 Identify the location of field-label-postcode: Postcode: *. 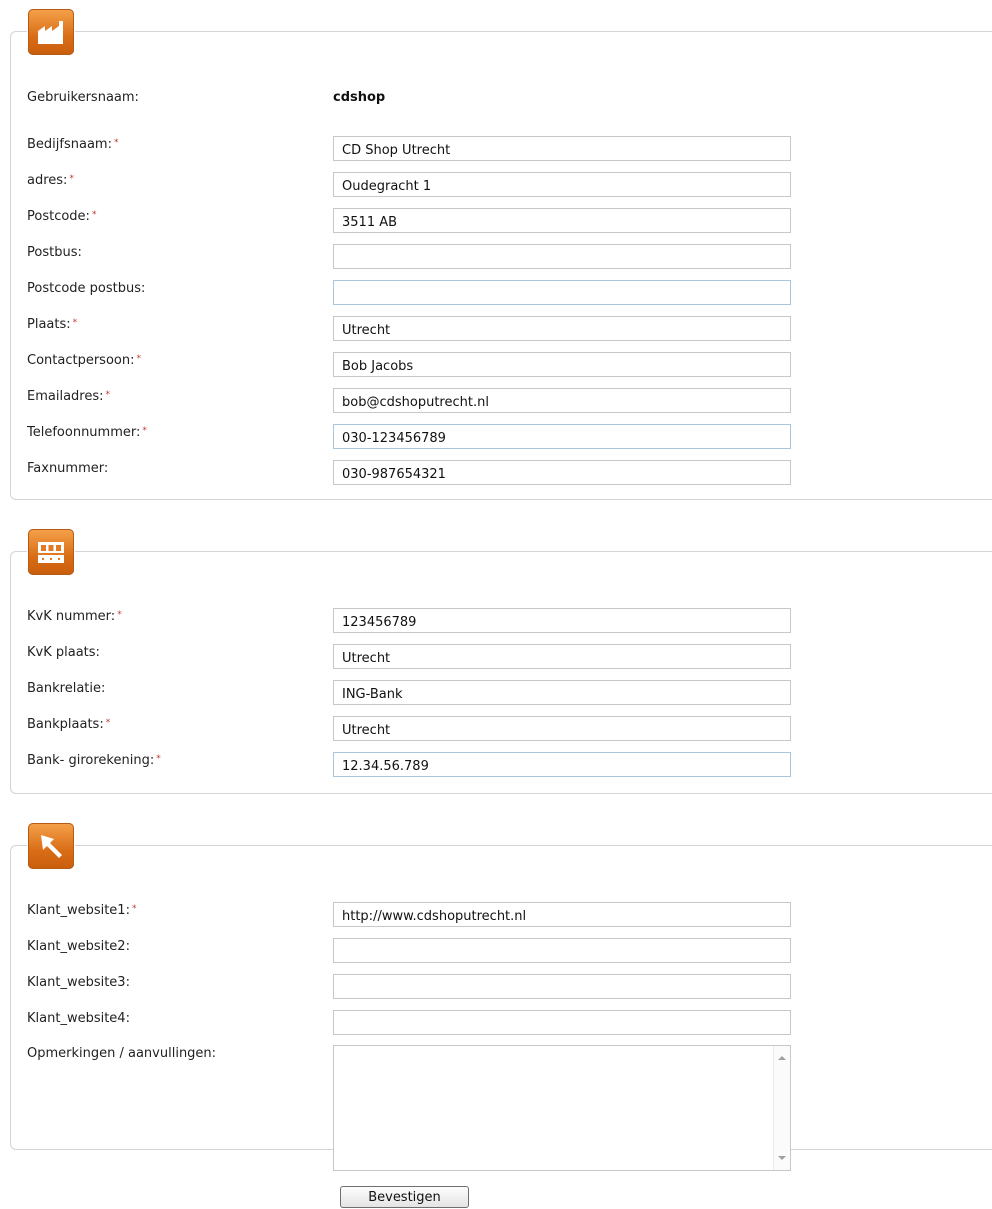
(62, 216).